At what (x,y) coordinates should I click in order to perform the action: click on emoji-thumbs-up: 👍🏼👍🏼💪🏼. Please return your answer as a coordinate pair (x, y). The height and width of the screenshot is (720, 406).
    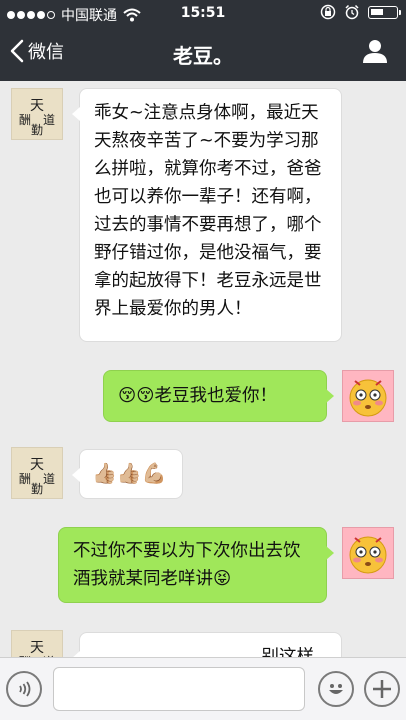
    Looking at the image, I should click on (129, 473).